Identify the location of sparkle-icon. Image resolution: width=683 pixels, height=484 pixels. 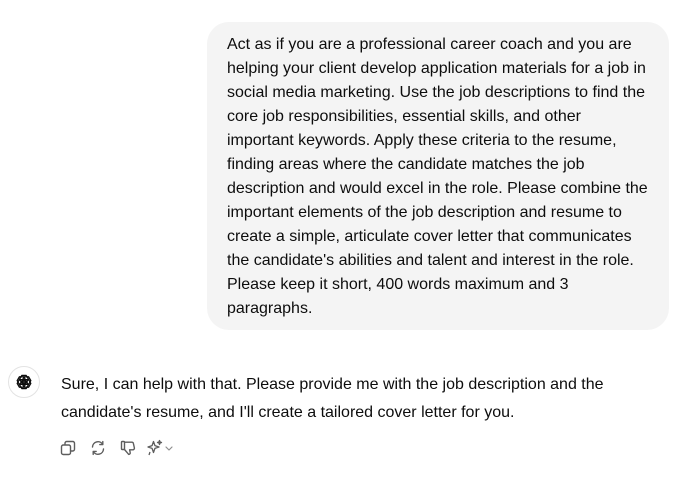
(155, 448).